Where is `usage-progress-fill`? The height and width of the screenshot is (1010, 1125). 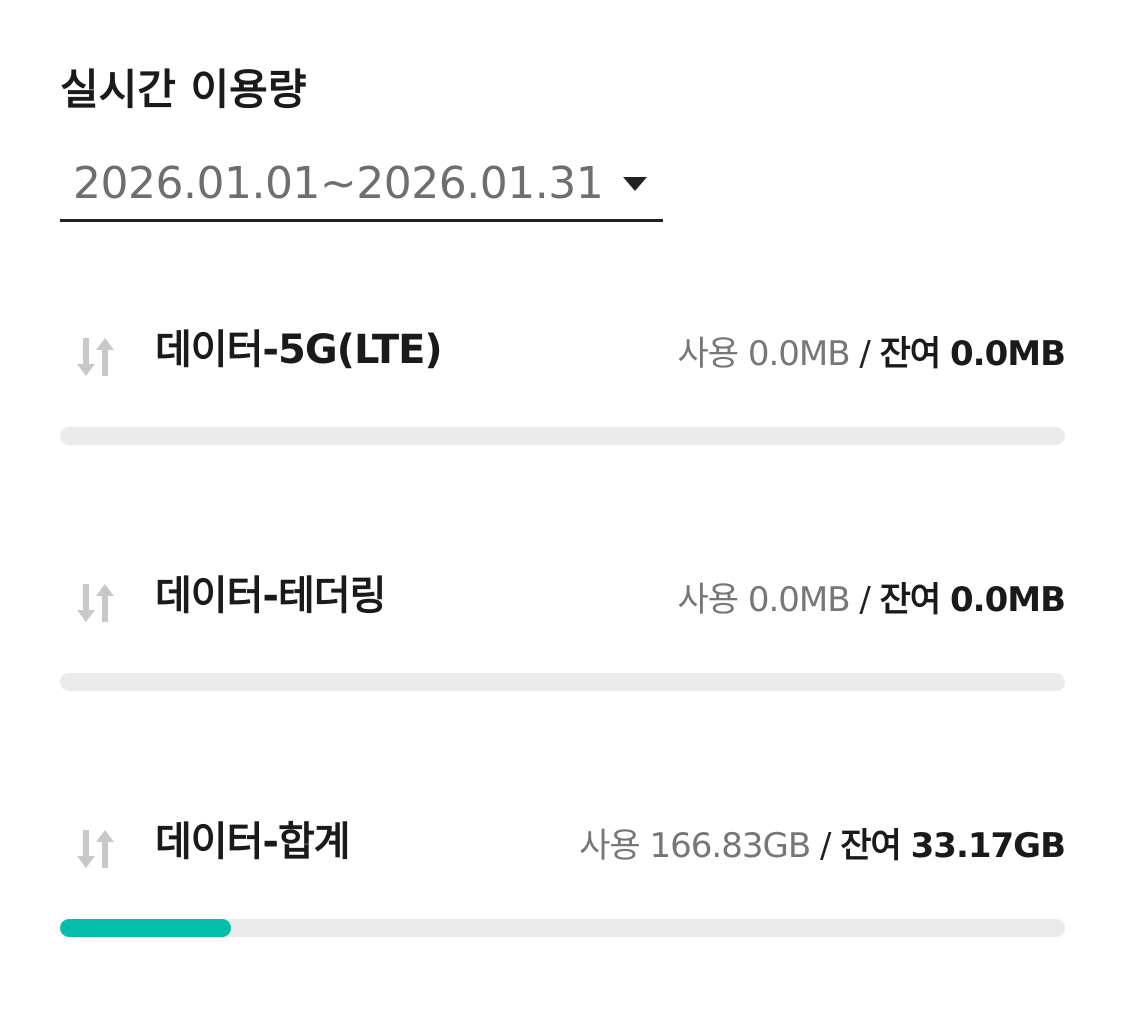 usage-progress-fill is located at coordinates (145, 928).